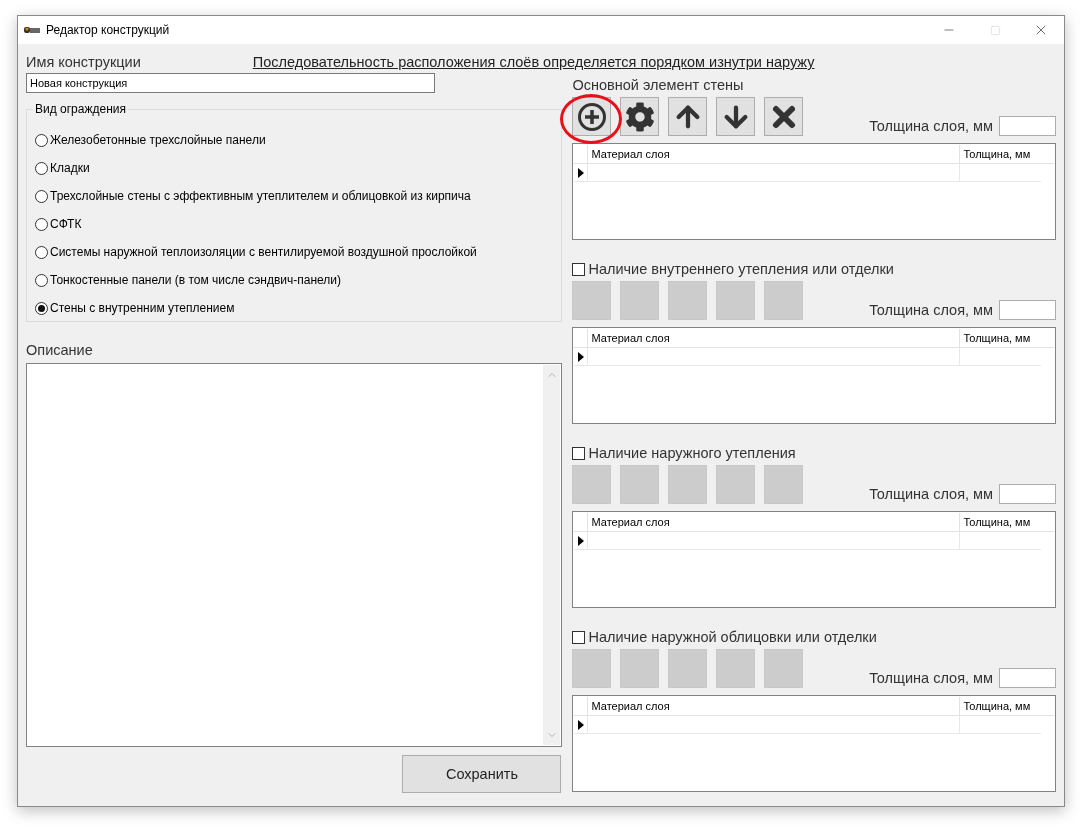  What do you see at coordinates (196, 280) in the screenshot?
I see `radio-label: Тонкостенные панели (в том числе сэндвич-панели)` at bounding box center [196, 280].